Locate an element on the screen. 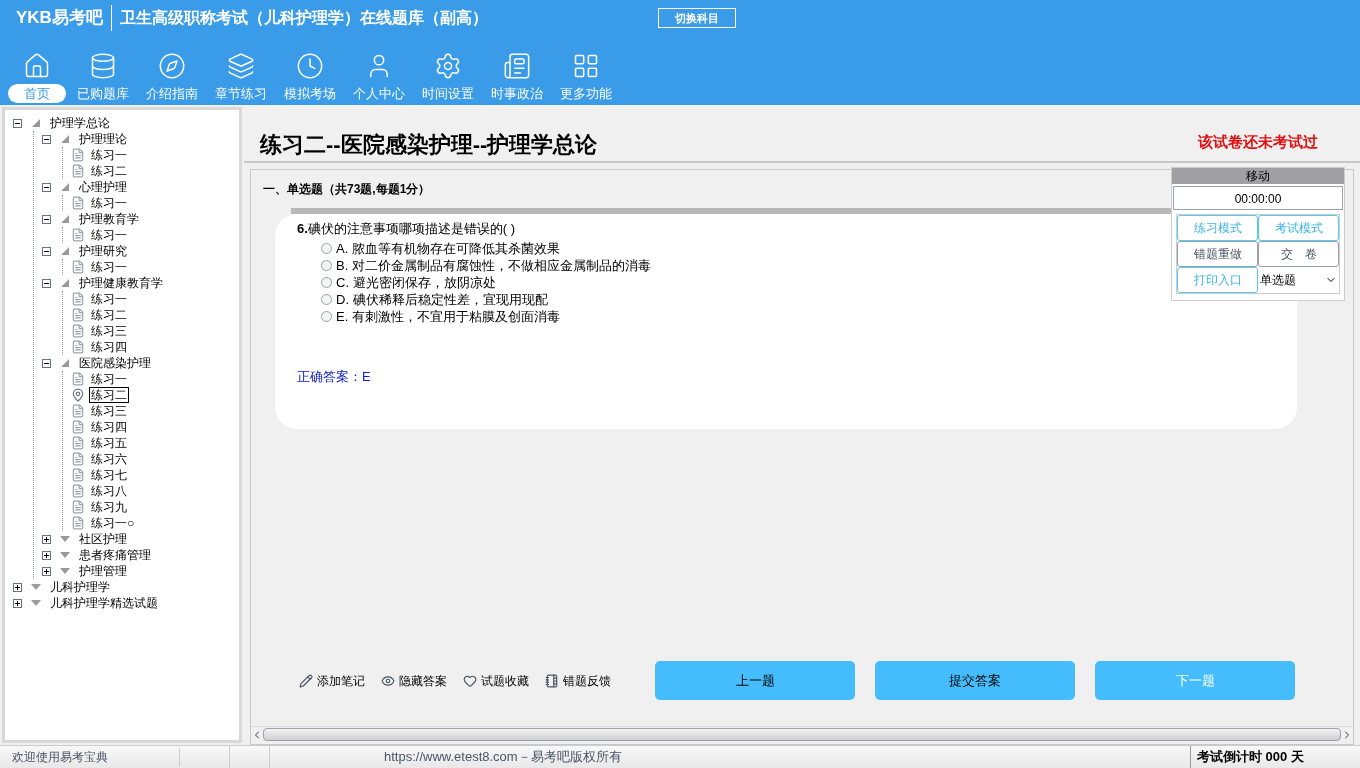 Image resolution: width=1360 pixels, height=768 pixels. heart-icon is located at coordinates (470, 680).